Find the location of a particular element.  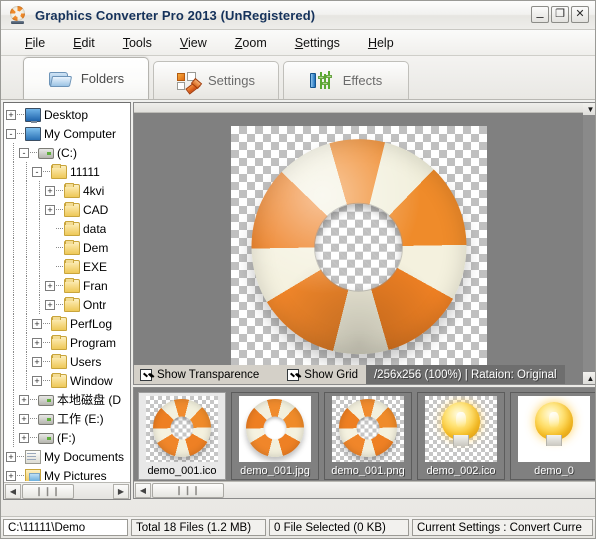

menu-item-label: Help is located at coordinates (380, 42).